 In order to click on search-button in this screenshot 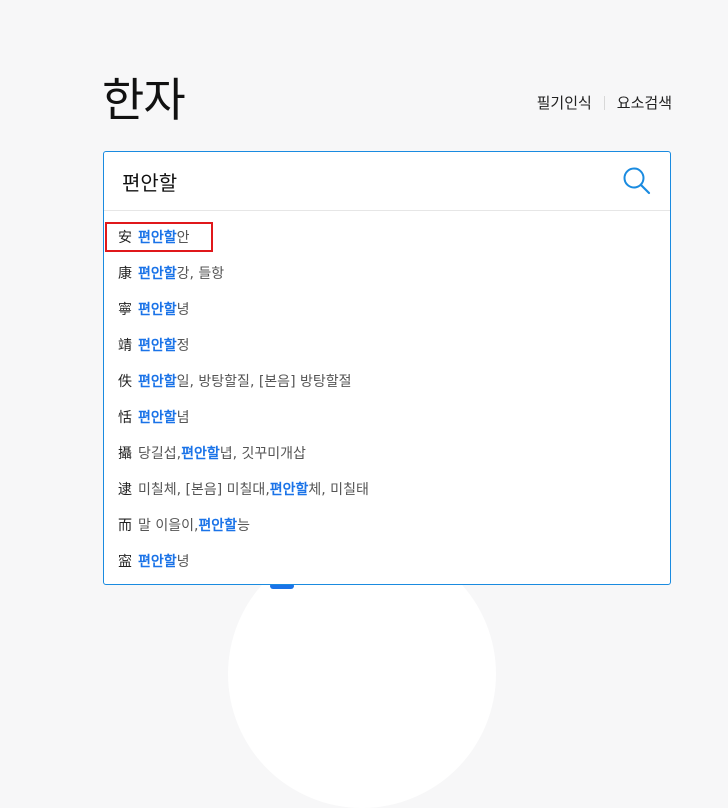, I will do `click(637, 181)`.